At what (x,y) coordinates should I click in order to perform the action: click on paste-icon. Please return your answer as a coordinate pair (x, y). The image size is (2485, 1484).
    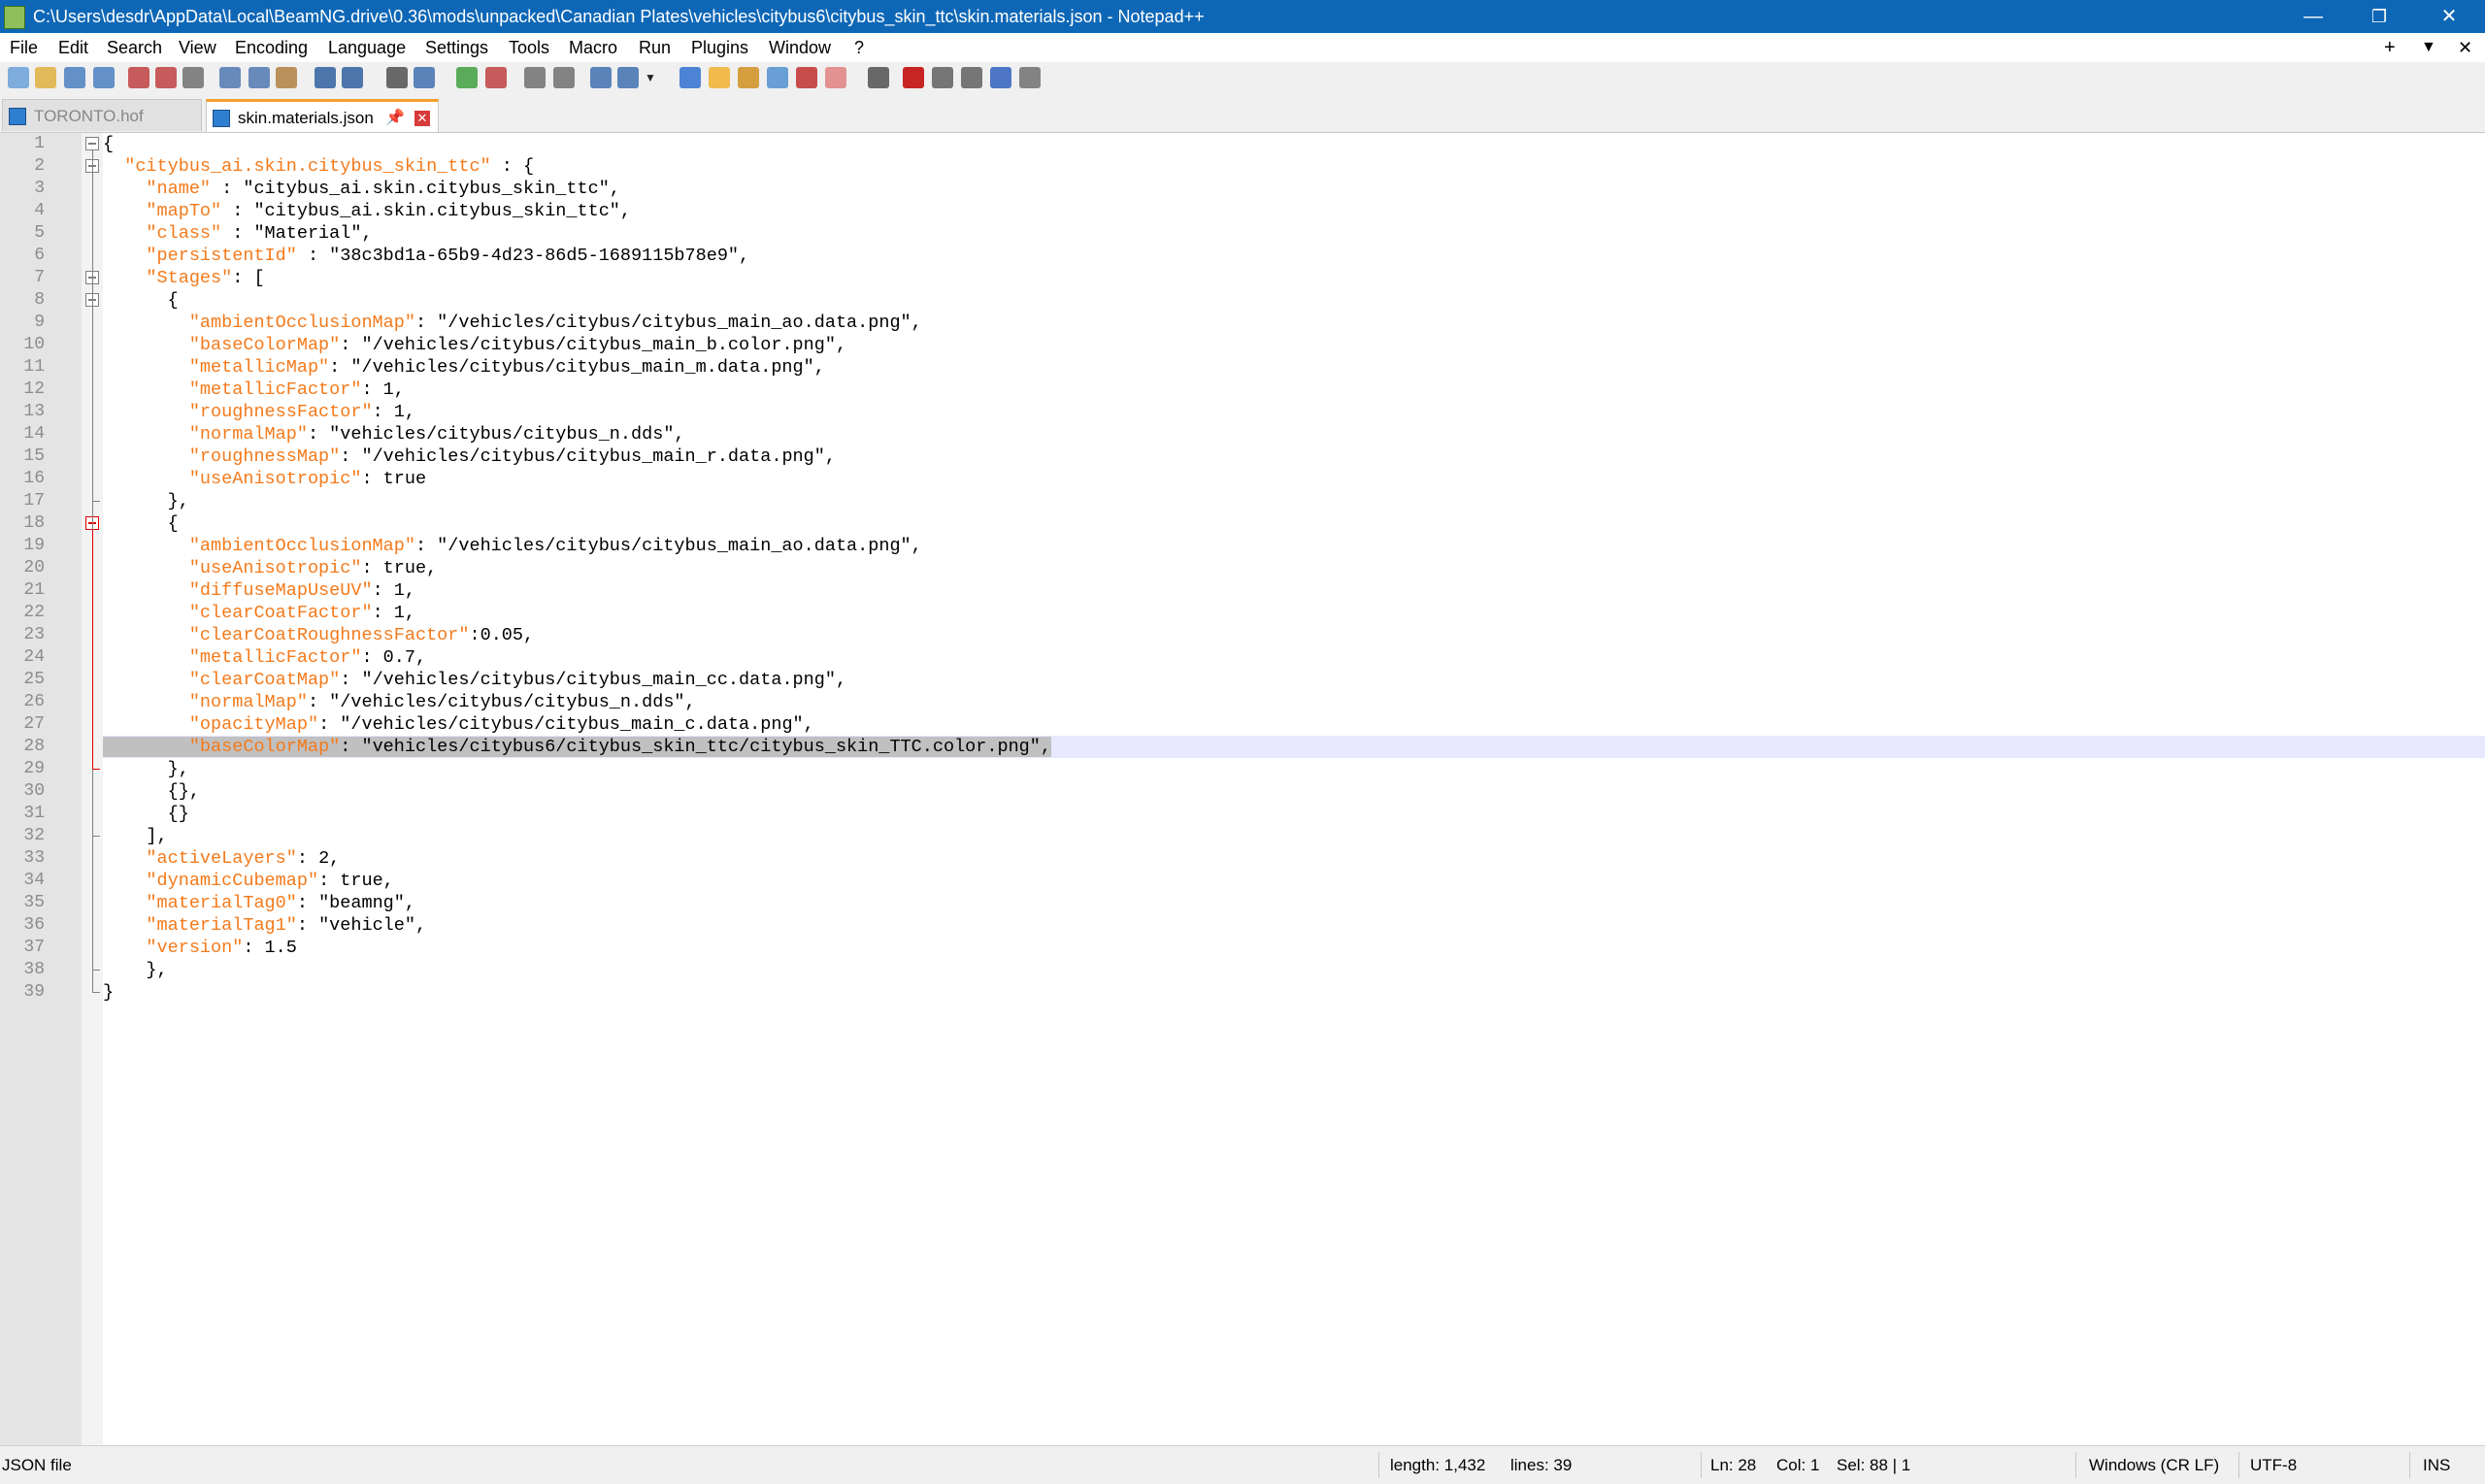
    Looking at the image, I should click on (286, 77).